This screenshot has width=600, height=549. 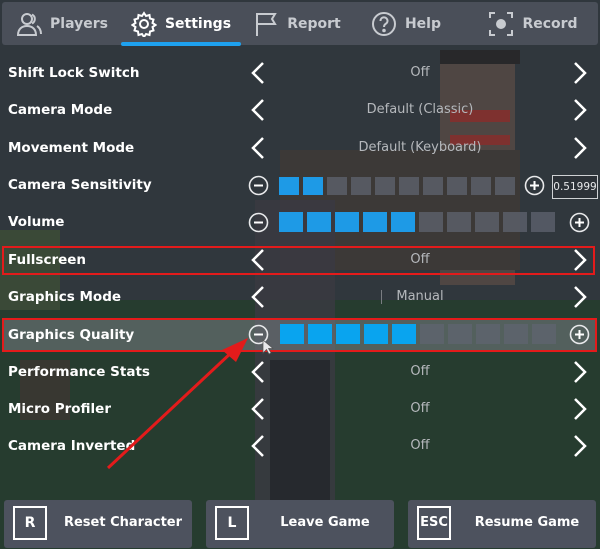 What do you see at coordinates (420, 147) in the screenshot?
I see `setting-value: Default (Keyboard)` at bounding box center [420, 147].